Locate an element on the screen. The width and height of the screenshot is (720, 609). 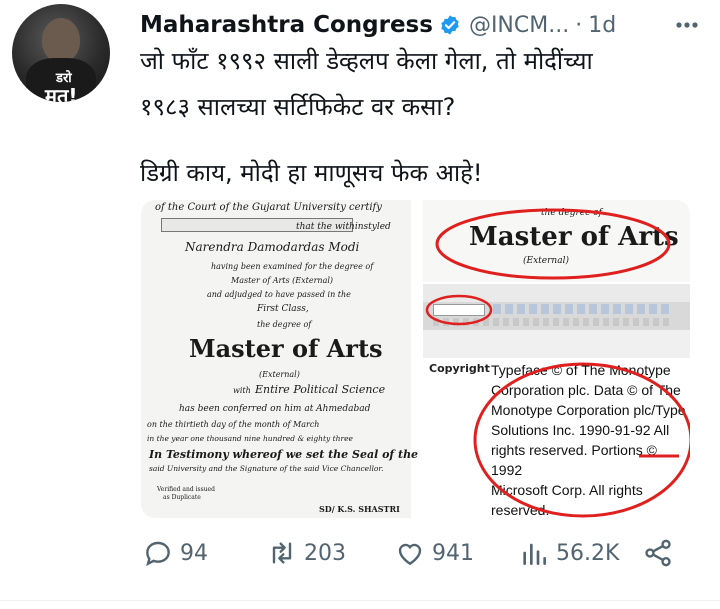
red-circle-toolbar-icon is located at coordinates (459, 310).